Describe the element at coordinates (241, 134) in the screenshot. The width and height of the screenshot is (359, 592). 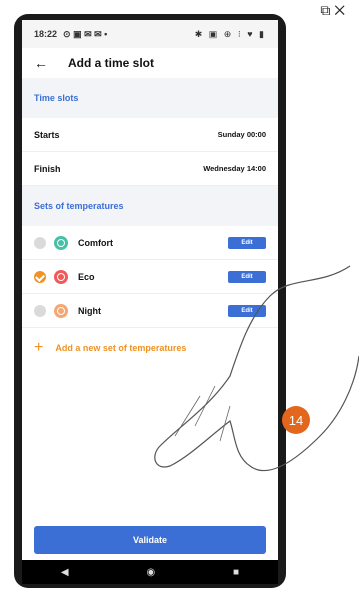
I see `starts-value: Sunday 00:00` at that location.